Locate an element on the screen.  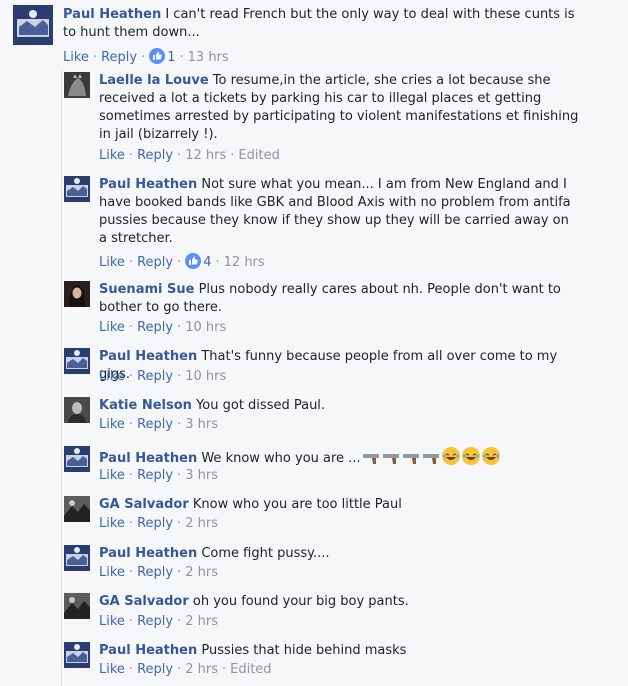
reaction-count: 4 is located at coordinates (198, 261).